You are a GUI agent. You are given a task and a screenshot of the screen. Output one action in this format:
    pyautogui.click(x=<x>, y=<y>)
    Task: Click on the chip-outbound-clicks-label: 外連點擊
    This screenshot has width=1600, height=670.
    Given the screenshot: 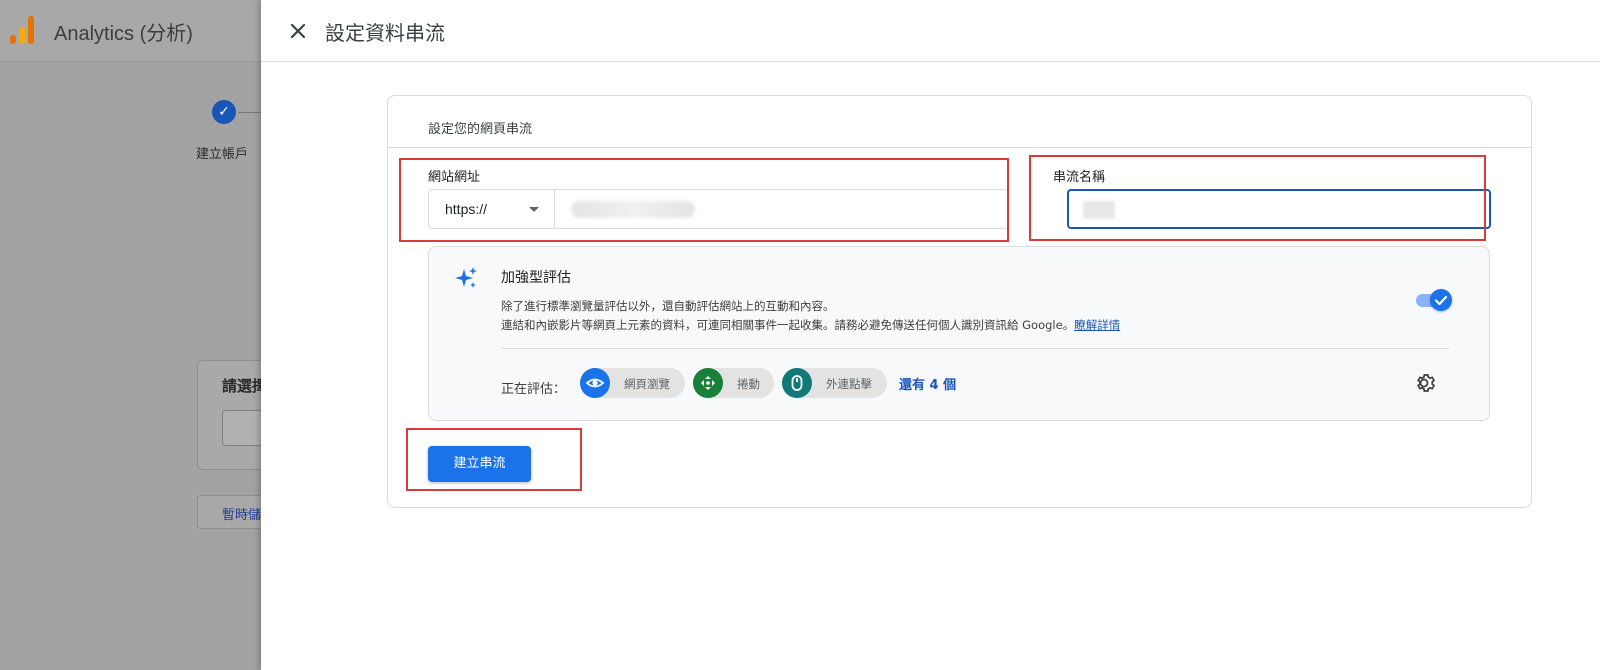 What is the action you would take?
    pyautogui.click(x=849, y=384)
    